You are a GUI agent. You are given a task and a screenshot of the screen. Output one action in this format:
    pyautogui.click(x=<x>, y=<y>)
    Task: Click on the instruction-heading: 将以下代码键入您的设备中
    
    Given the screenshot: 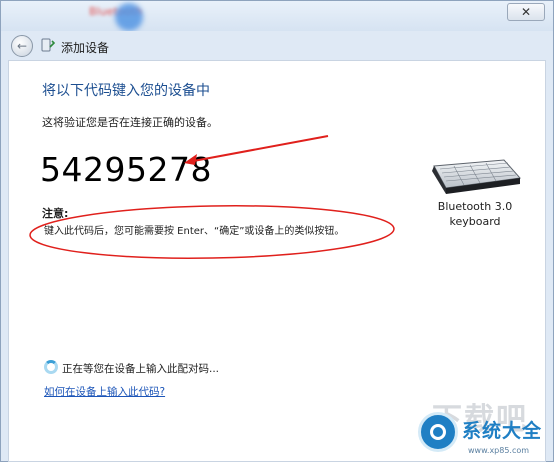 What is the action you would take?
    pyautogui.click(x=126, y=91)
    